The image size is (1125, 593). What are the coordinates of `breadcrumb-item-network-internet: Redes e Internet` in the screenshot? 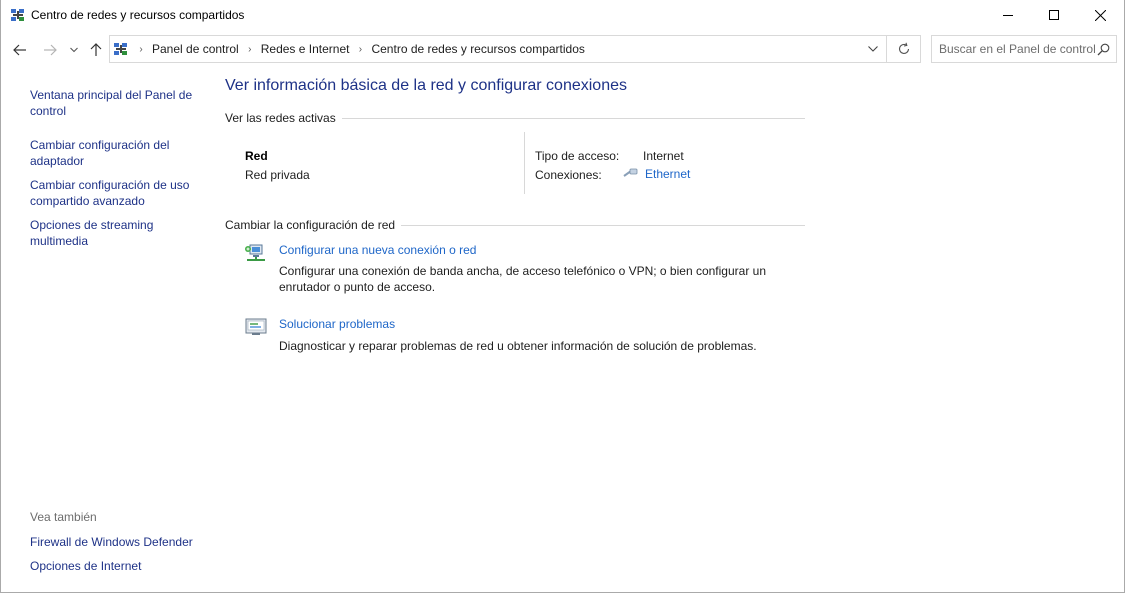 It's located at (305, 49).